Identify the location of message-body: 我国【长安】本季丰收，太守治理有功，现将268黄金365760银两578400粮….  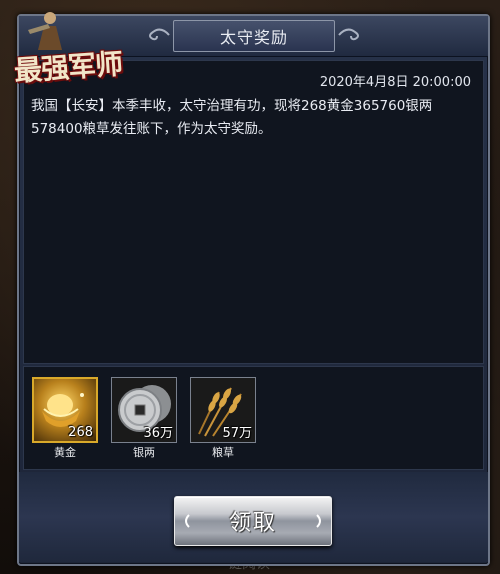
(232, 117).